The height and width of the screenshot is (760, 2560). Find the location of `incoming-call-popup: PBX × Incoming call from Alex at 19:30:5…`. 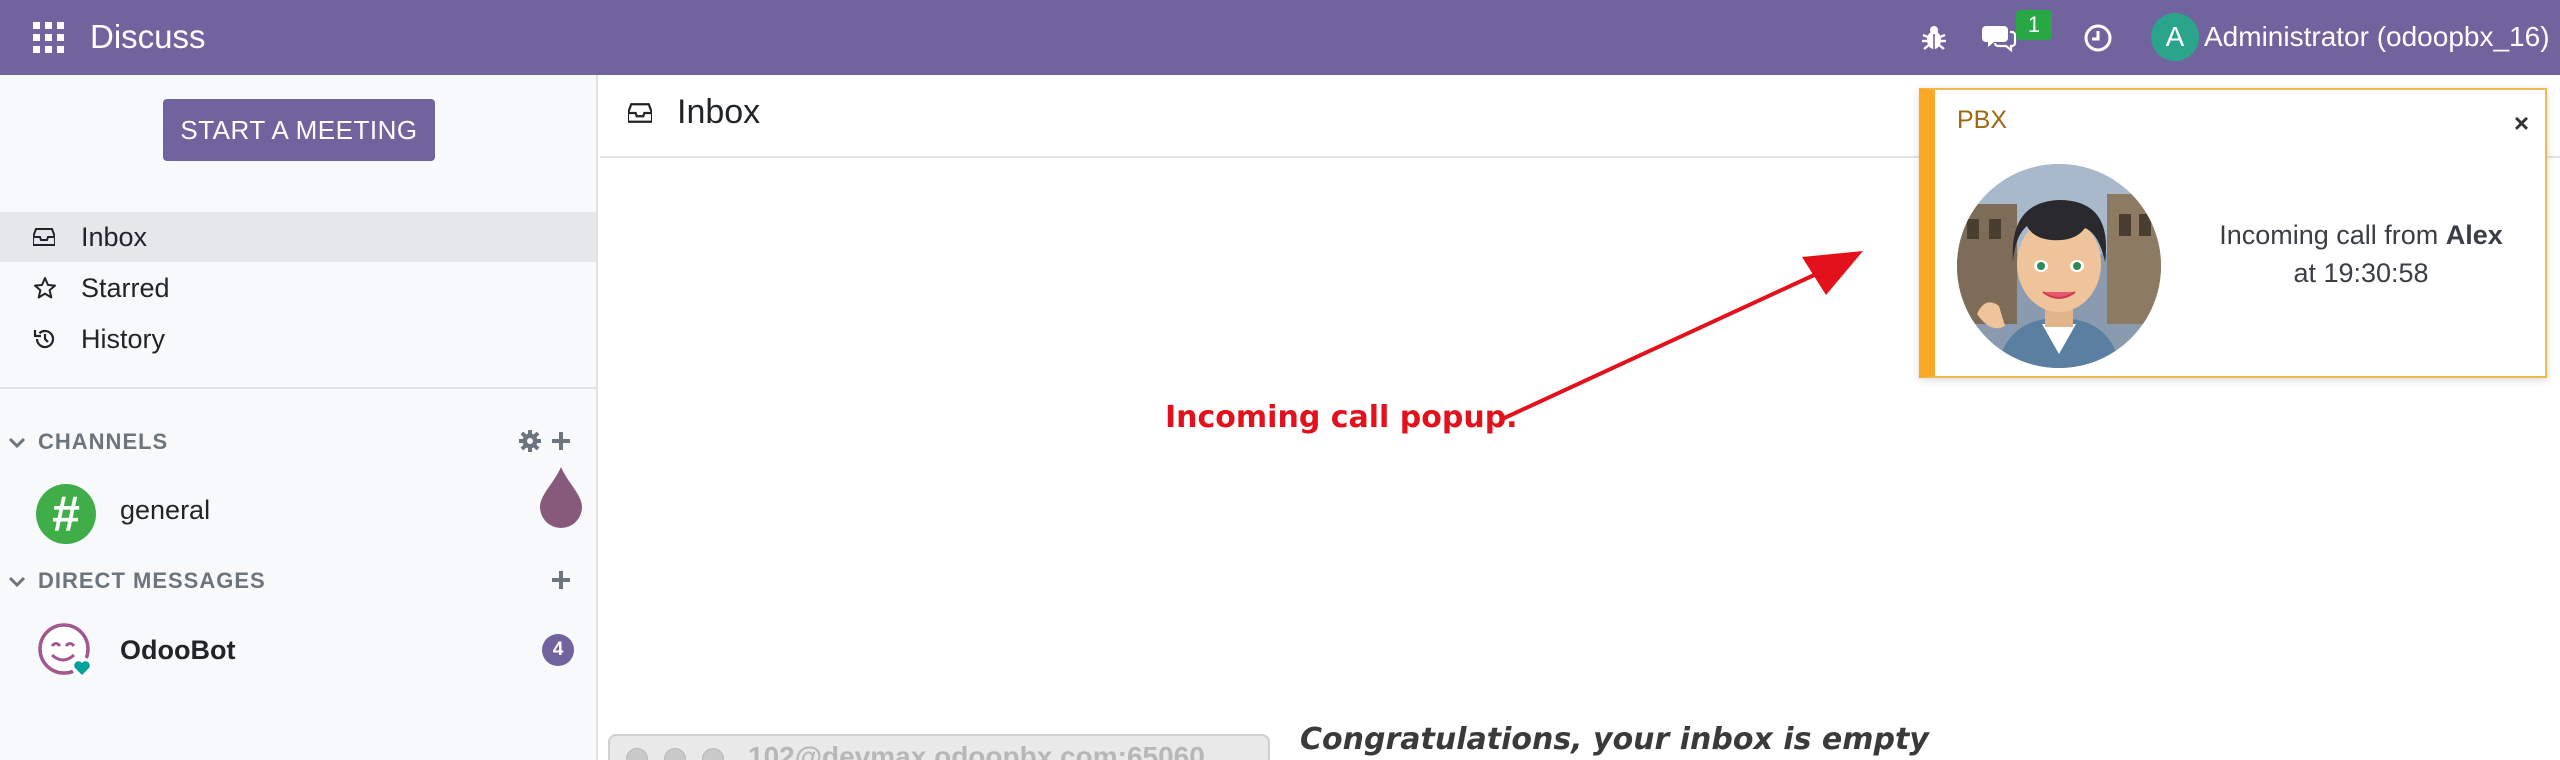

incoming-call-popup: PBX × Incoming call from Alex at 19:30:5… is located at coordinates (2233, 233).